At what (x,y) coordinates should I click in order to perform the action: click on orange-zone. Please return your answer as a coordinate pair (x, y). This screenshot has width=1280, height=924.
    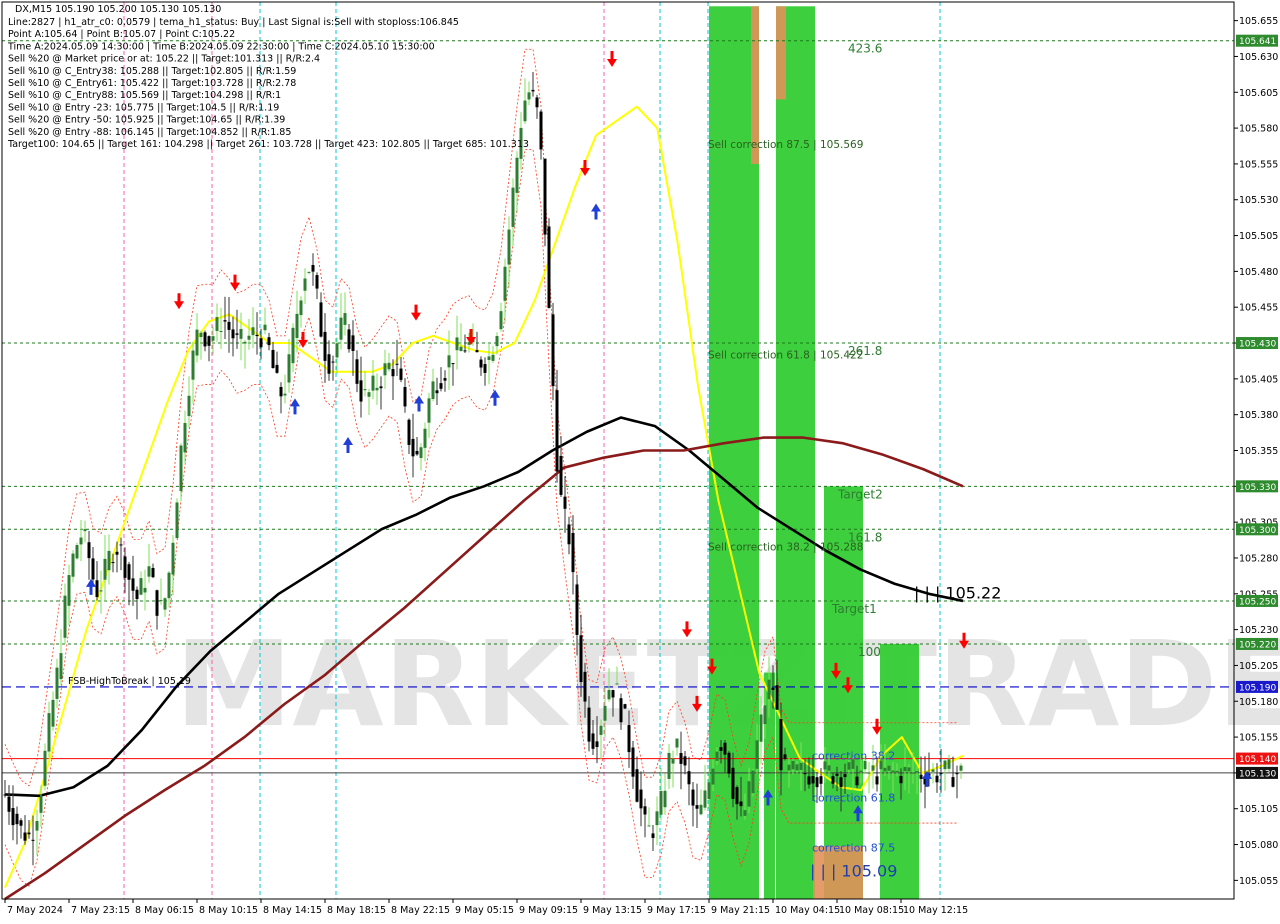
    Looking at the image, I should click on (781, 53).